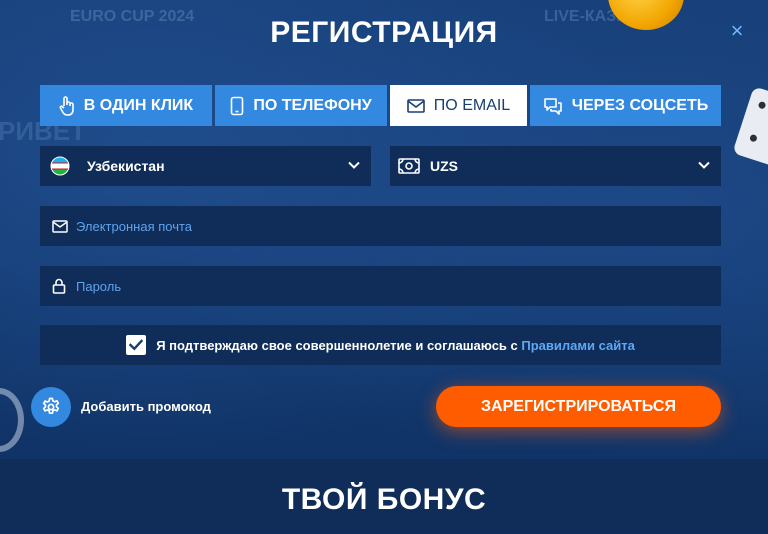  Describe the element at coordinates (376, 286) in the screenshot. I see `password-input` at that location.